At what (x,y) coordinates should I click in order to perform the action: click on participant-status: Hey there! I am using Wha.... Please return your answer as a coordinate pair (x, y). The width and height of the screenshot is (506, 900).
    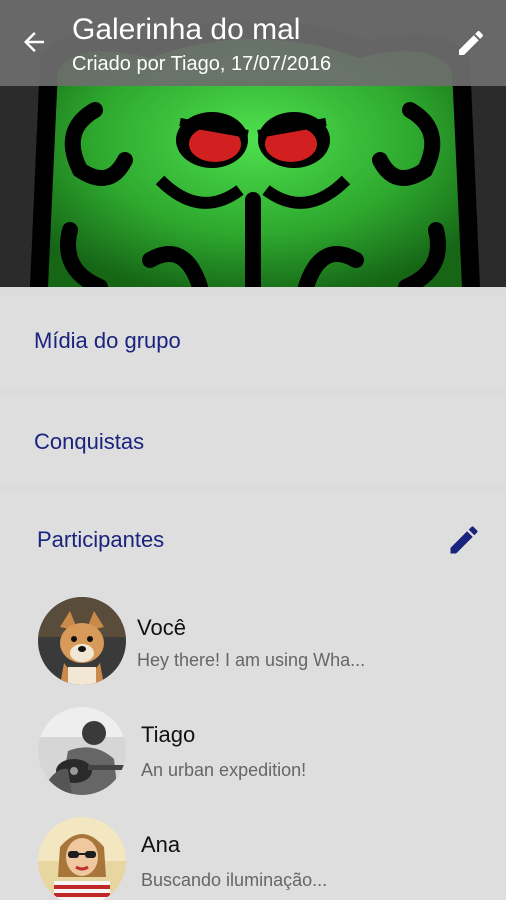
    Looking at the image, I should click on (251, 660).